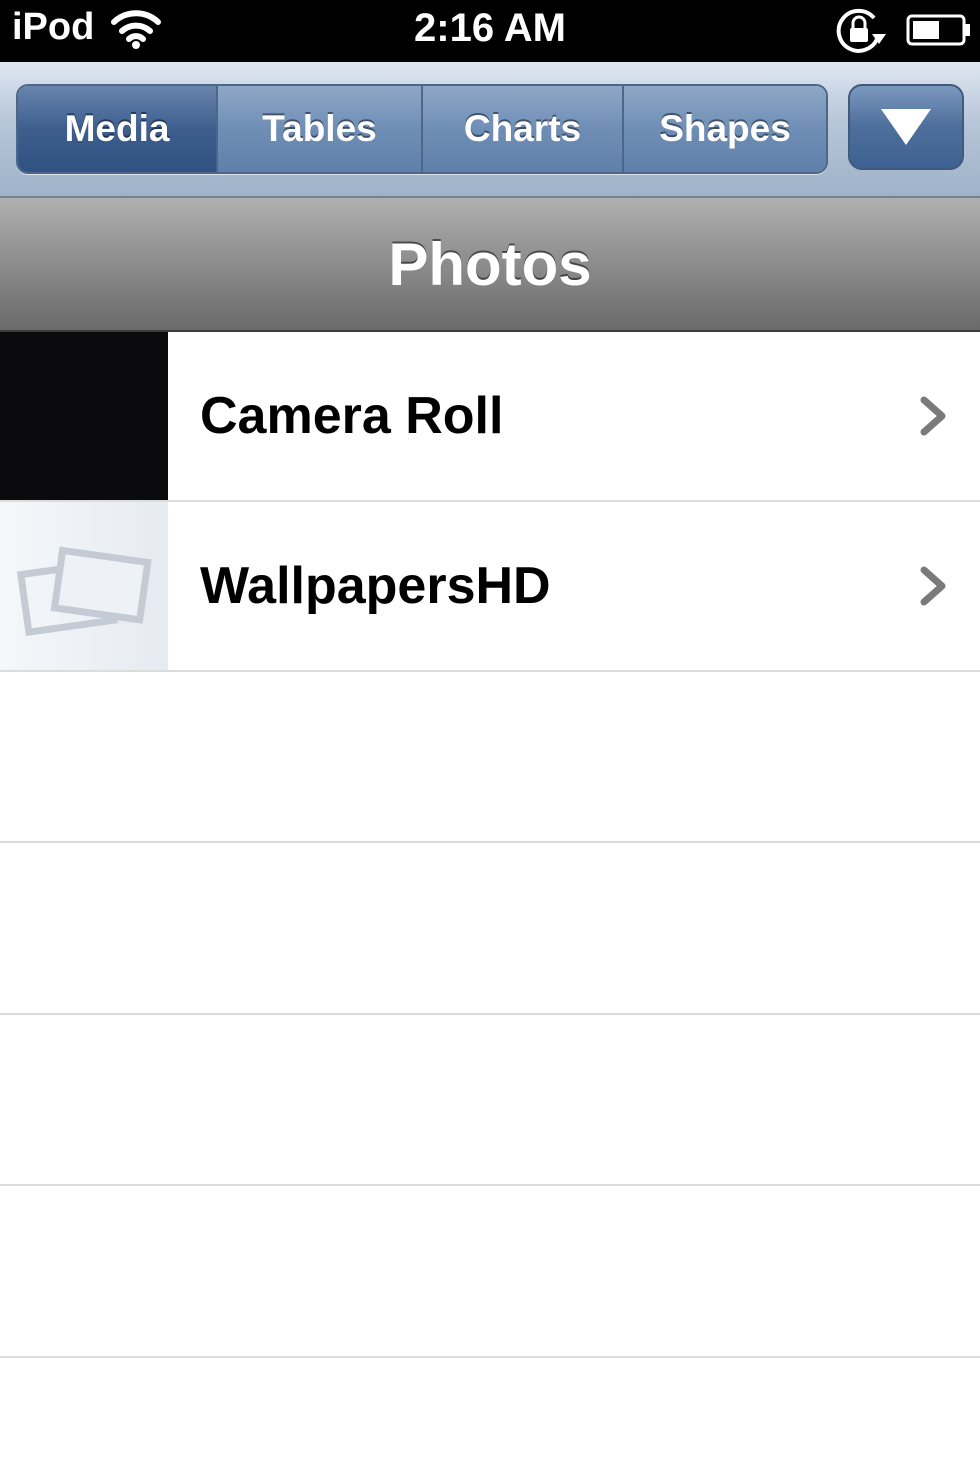  I want to click on album-row-camera-roll: Camera Roll, so click(490, 417).